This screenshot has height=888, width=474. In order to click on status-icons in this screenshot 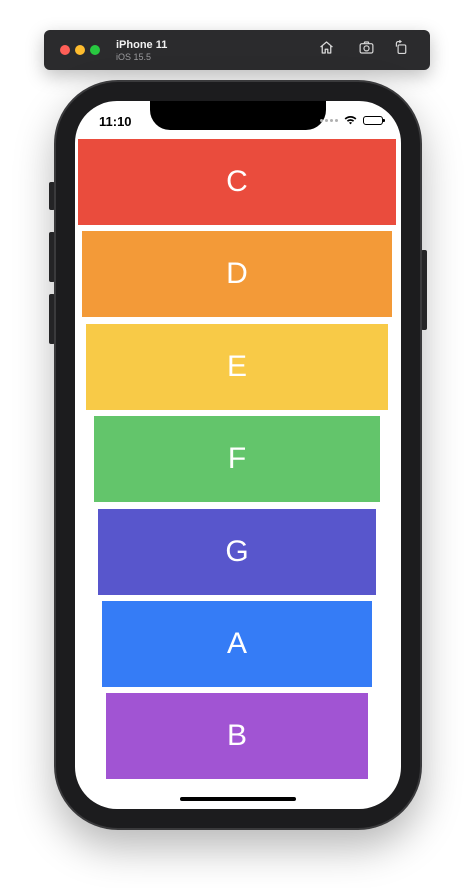, I will do `click(352, 120)`.